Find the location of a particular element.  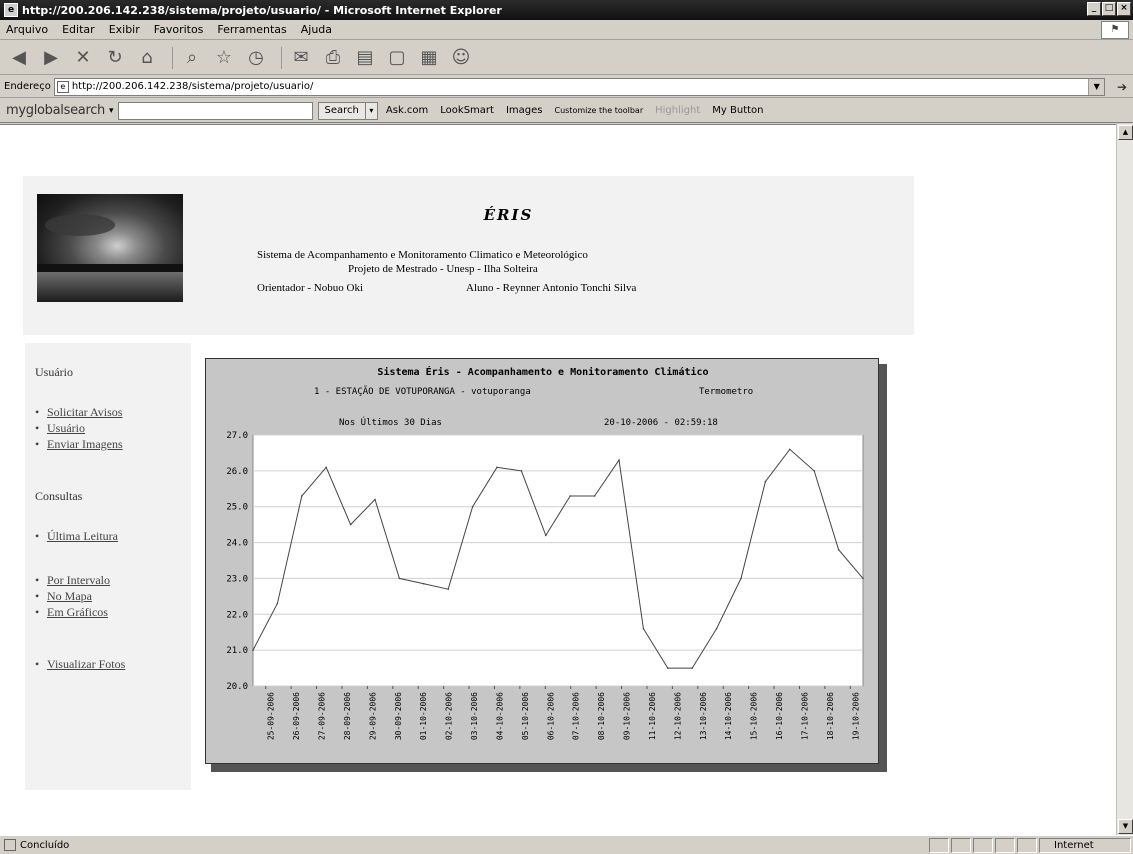

status-text: Concluído is located at coordinates (45, 845).